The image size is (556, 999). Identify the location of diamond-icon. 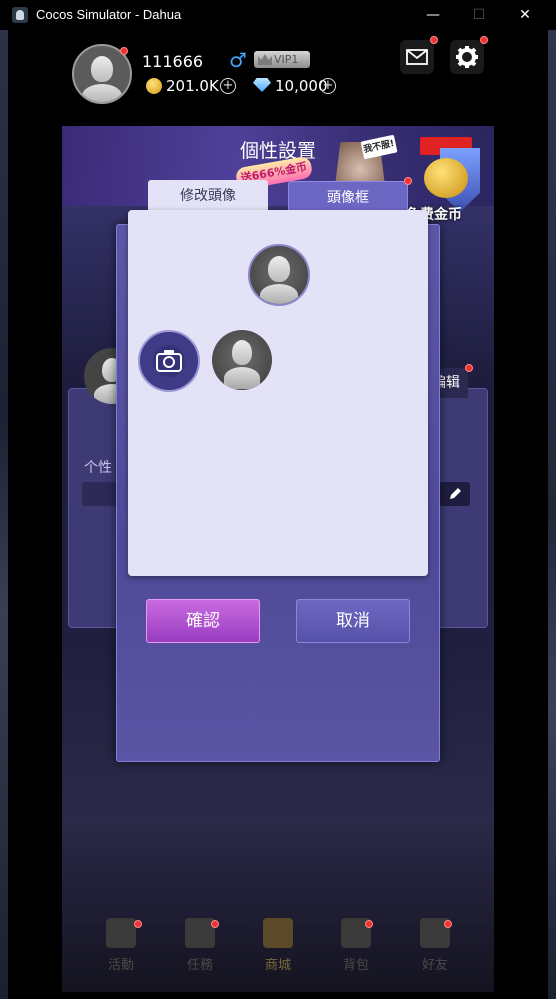
(262, 85).